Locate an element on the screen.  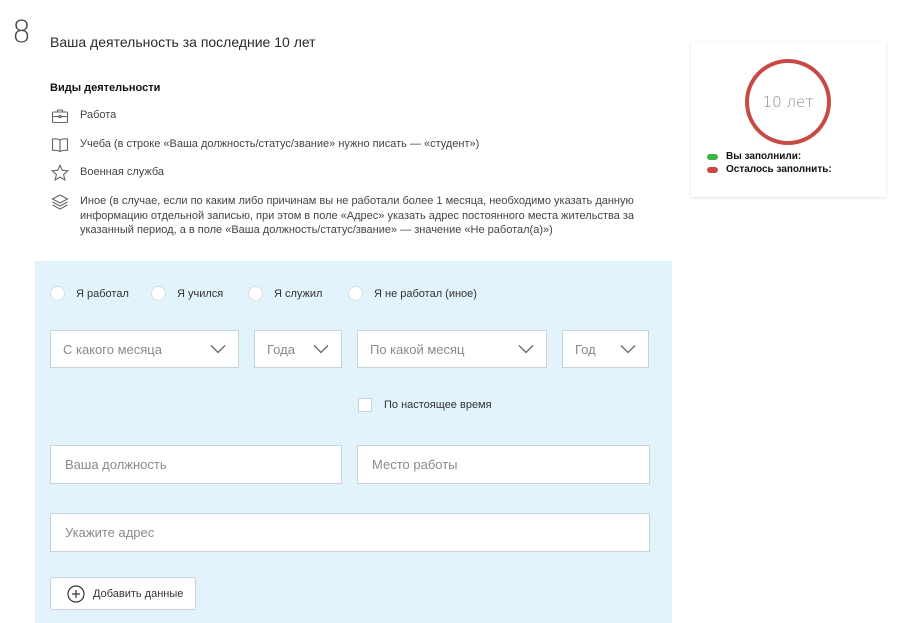
legend-filled-label: Вы заполнили: is located at coordinates (764, 156).